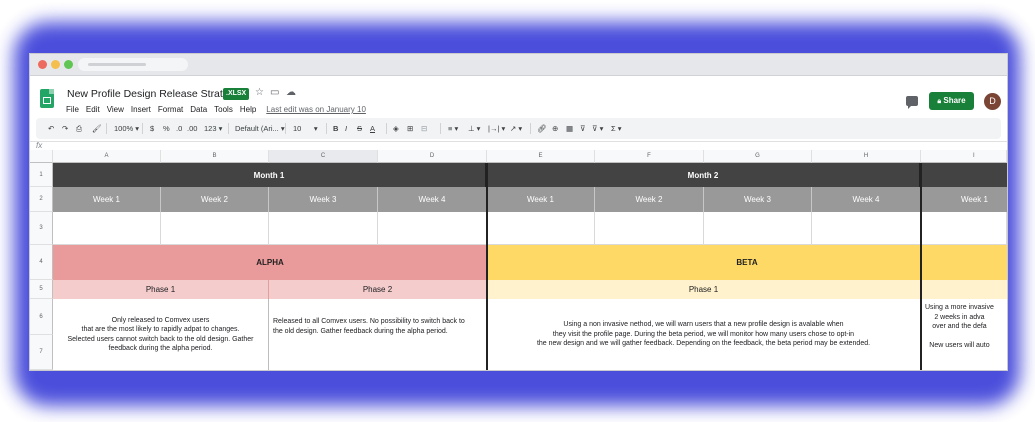 Image resolution: width=1035 pixels, height=422 pixels. Describe the element at coordinates (964, 175) in the screenshot. I see `cell-month-3-partial` at that location.